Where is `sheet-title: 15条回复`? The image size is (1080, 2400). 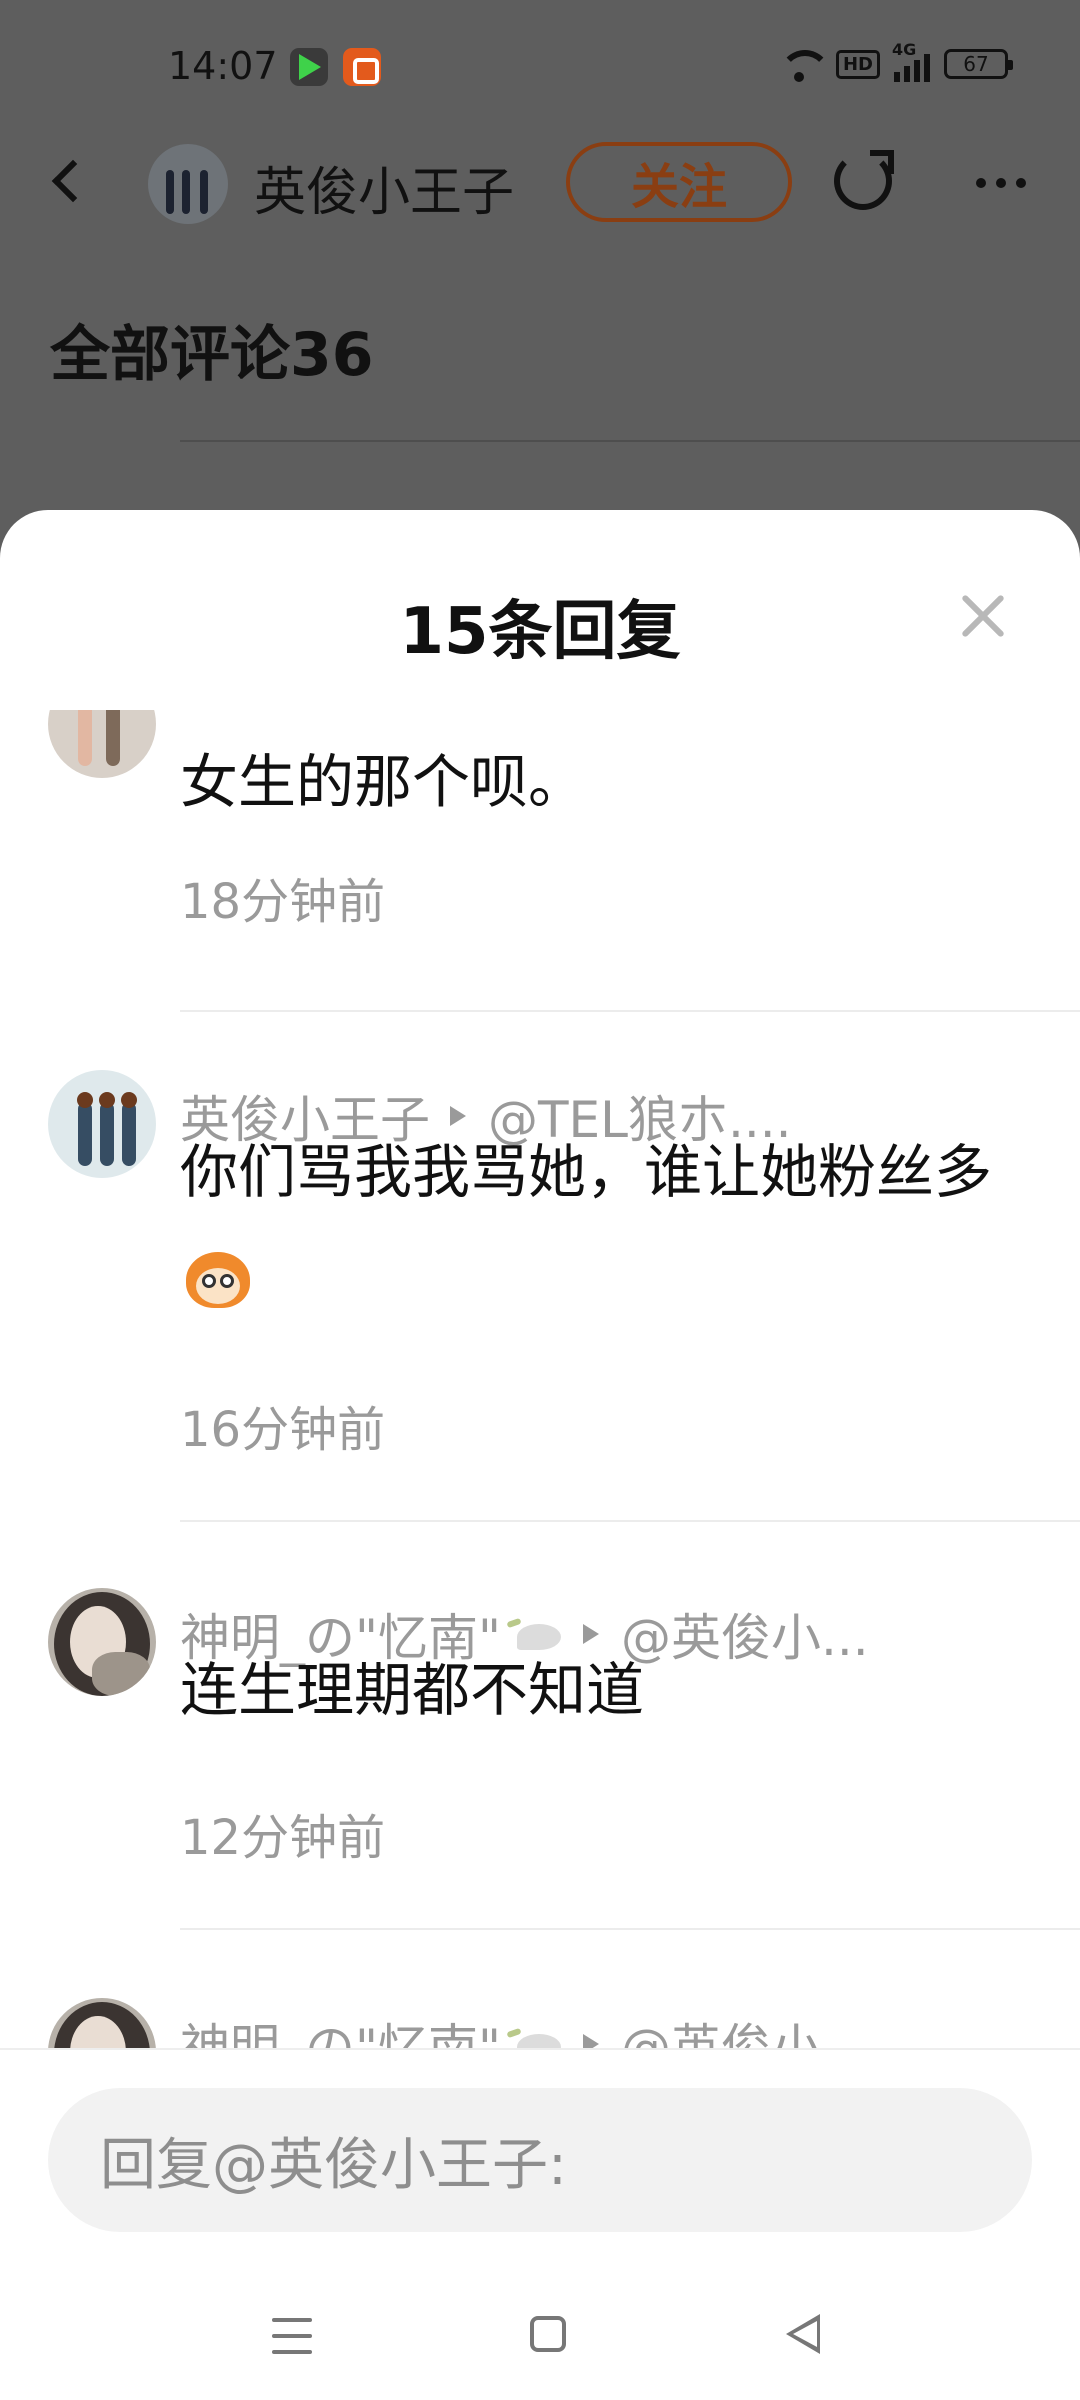
sheet-title: 15条回复 is located at coordinates (540, 632).